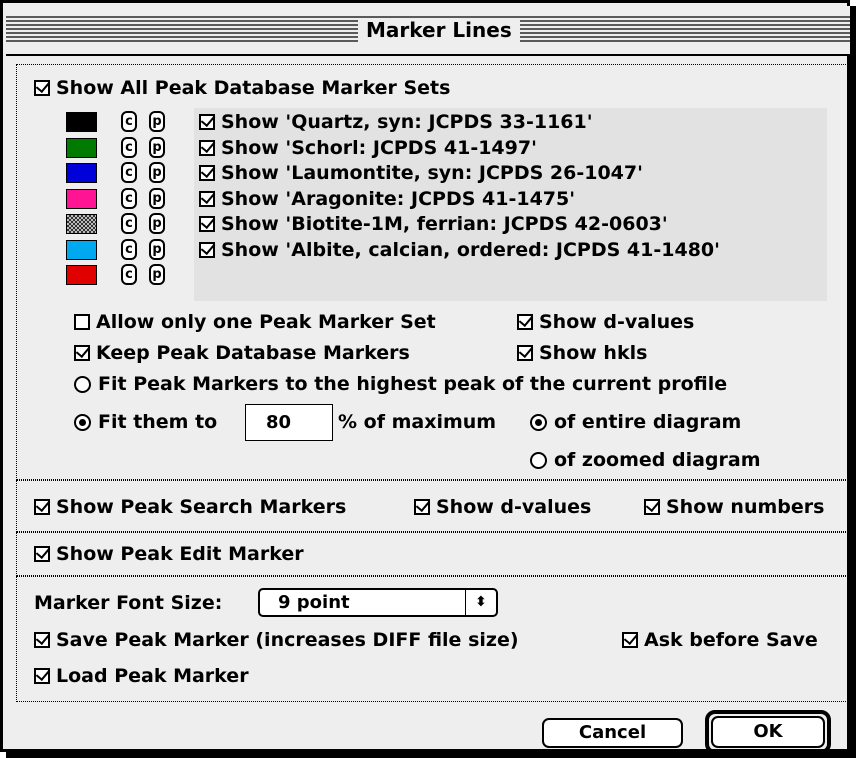  I want to click on keep-peak-database-markers-checkbox: Keep Peak Database Markers, so click(242, 353).